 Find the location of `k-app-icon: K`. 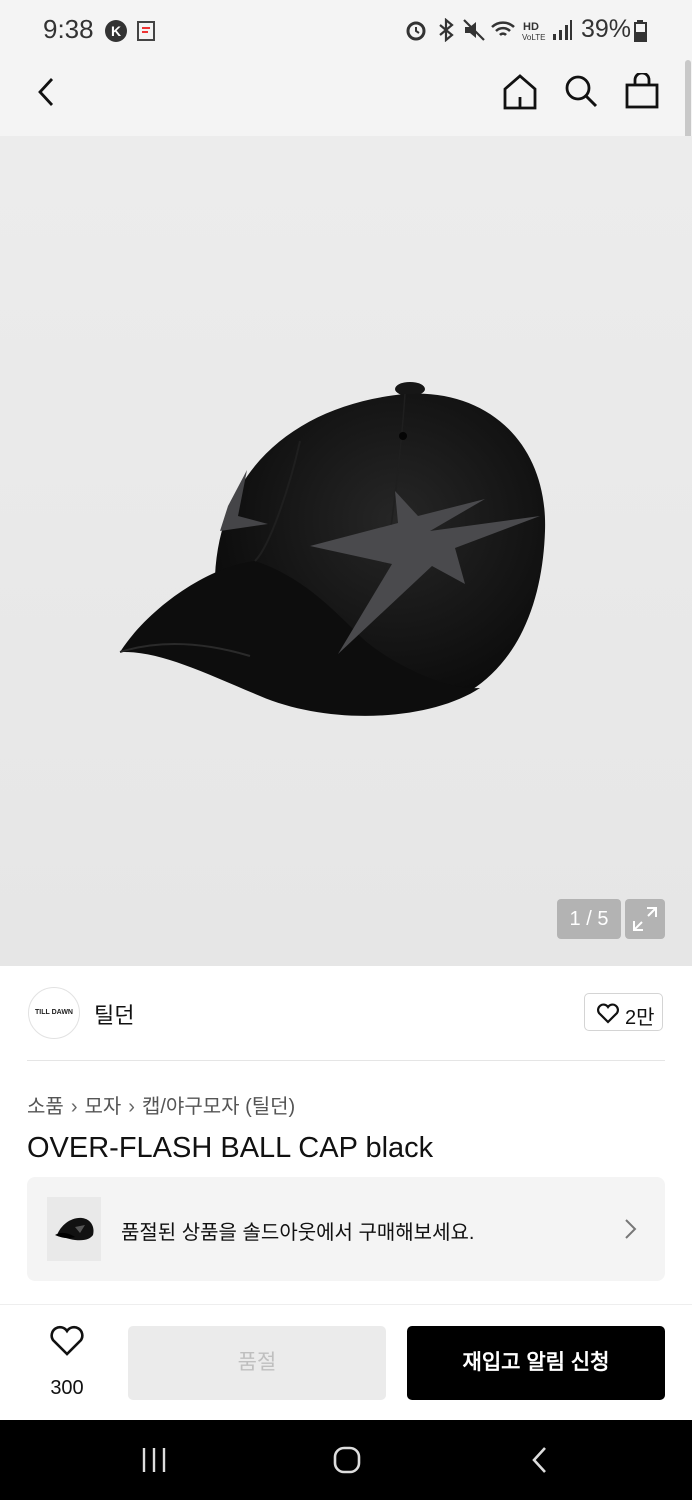

k-app-icon: K is located at coordinates (116, 31).